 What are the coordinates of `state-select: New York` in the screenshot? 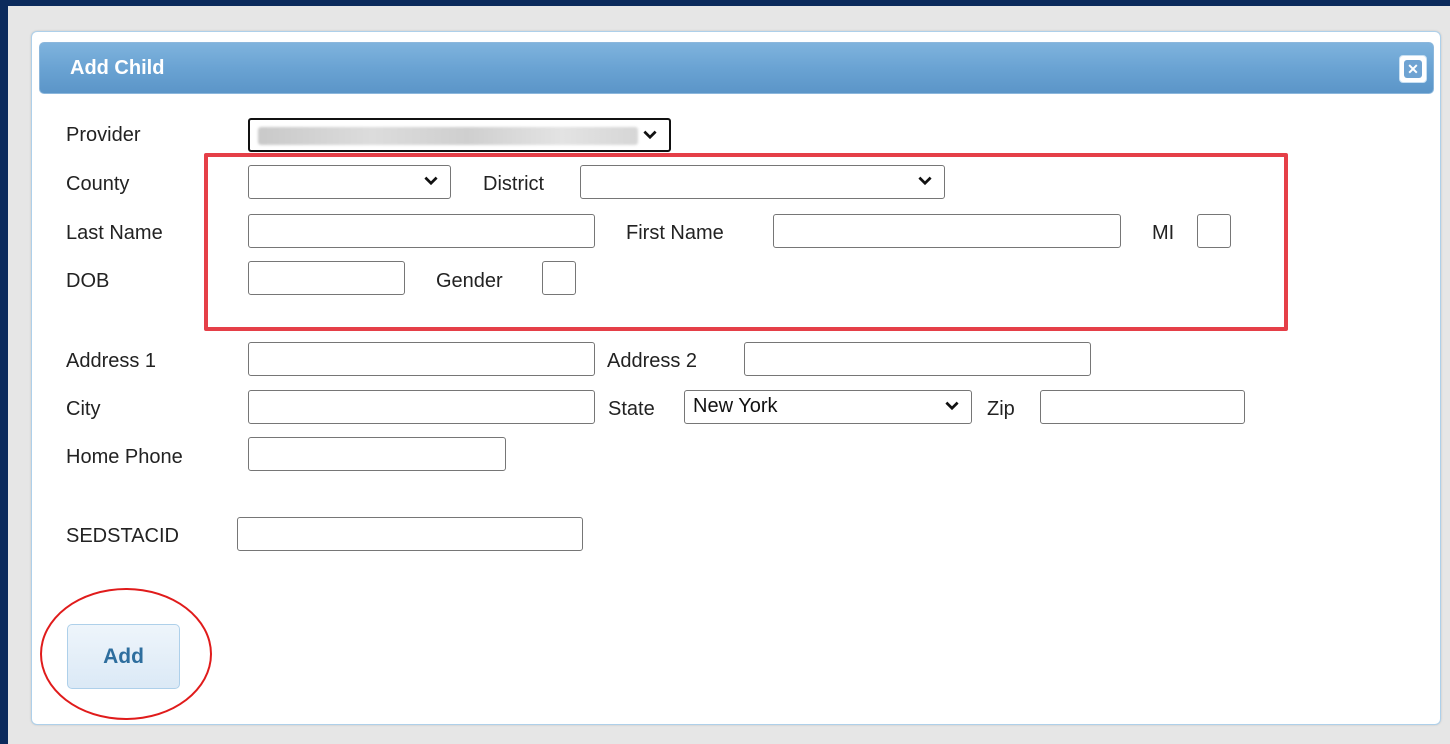 It's located at (828, 407).